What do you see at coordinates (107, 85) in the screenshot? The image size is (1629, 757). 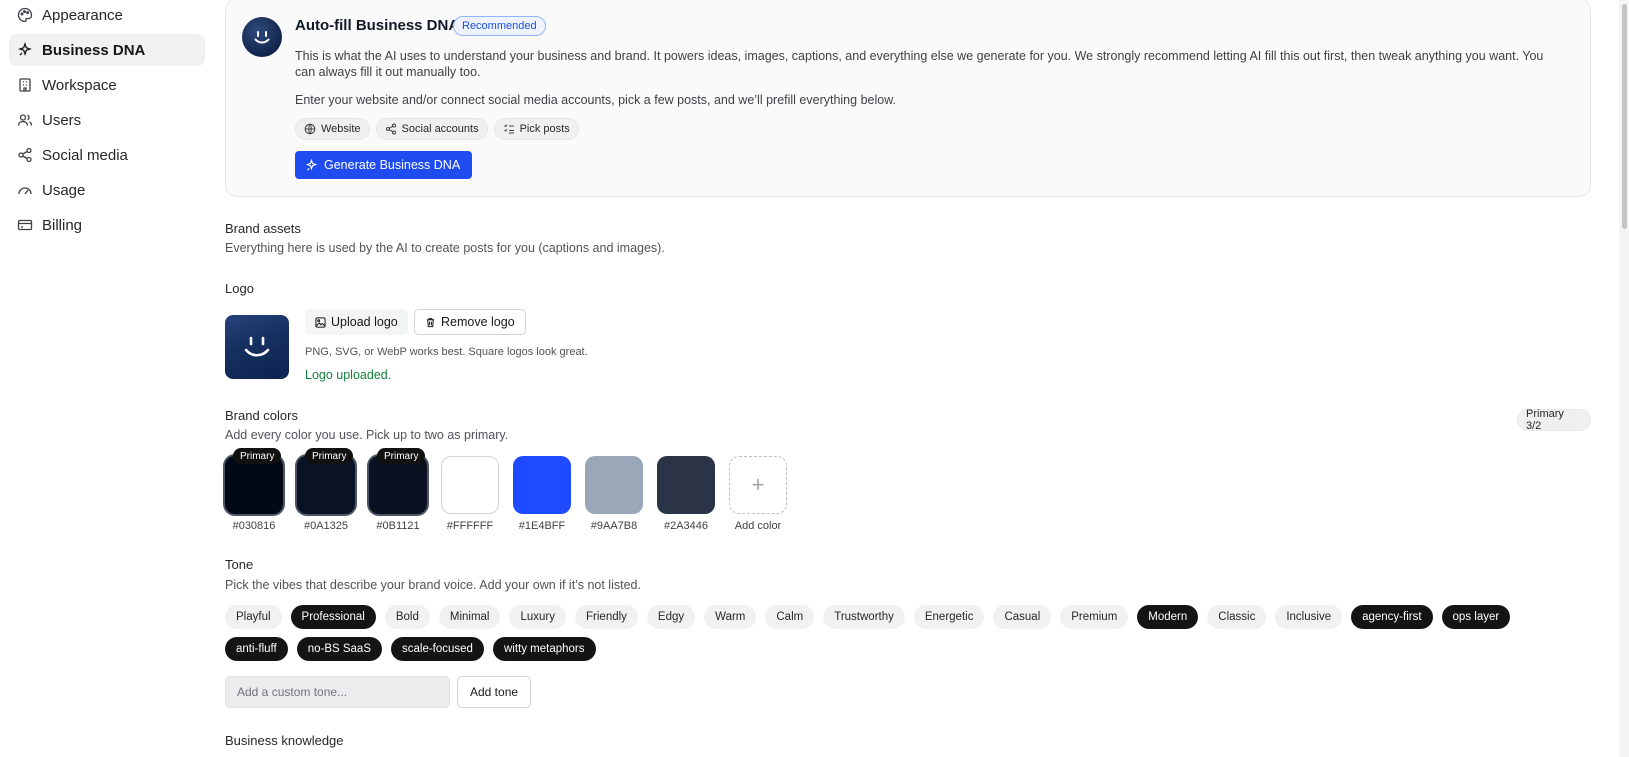 I see `sidebar-item-workspace: Workspace` at bounding box center [107, 85].